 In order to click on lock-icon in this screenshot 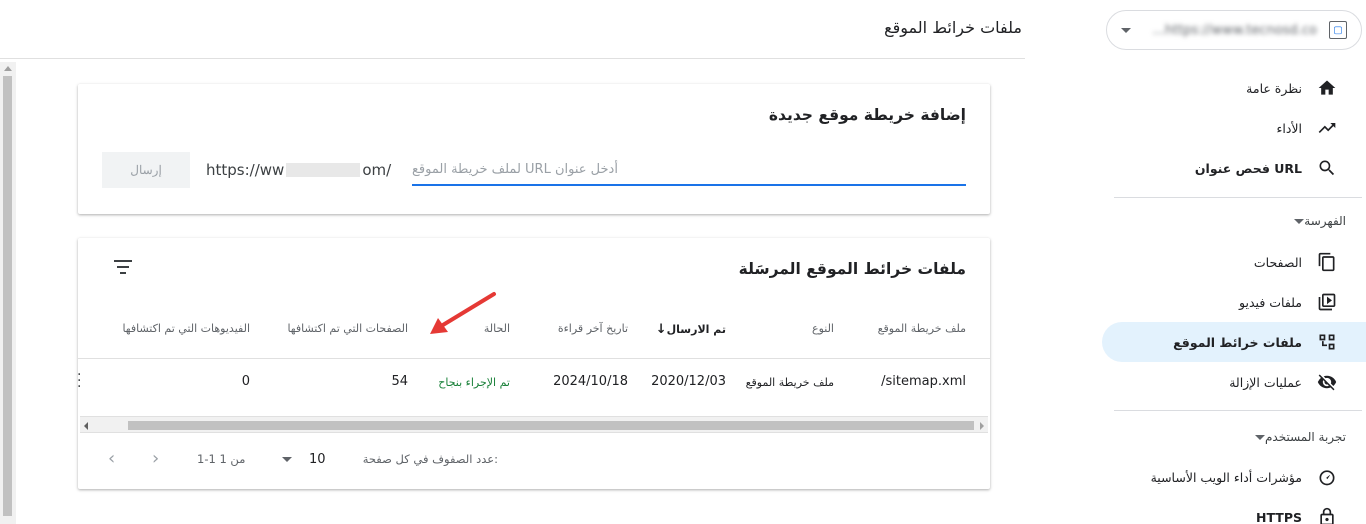, I will do `click(1327, 515)`.